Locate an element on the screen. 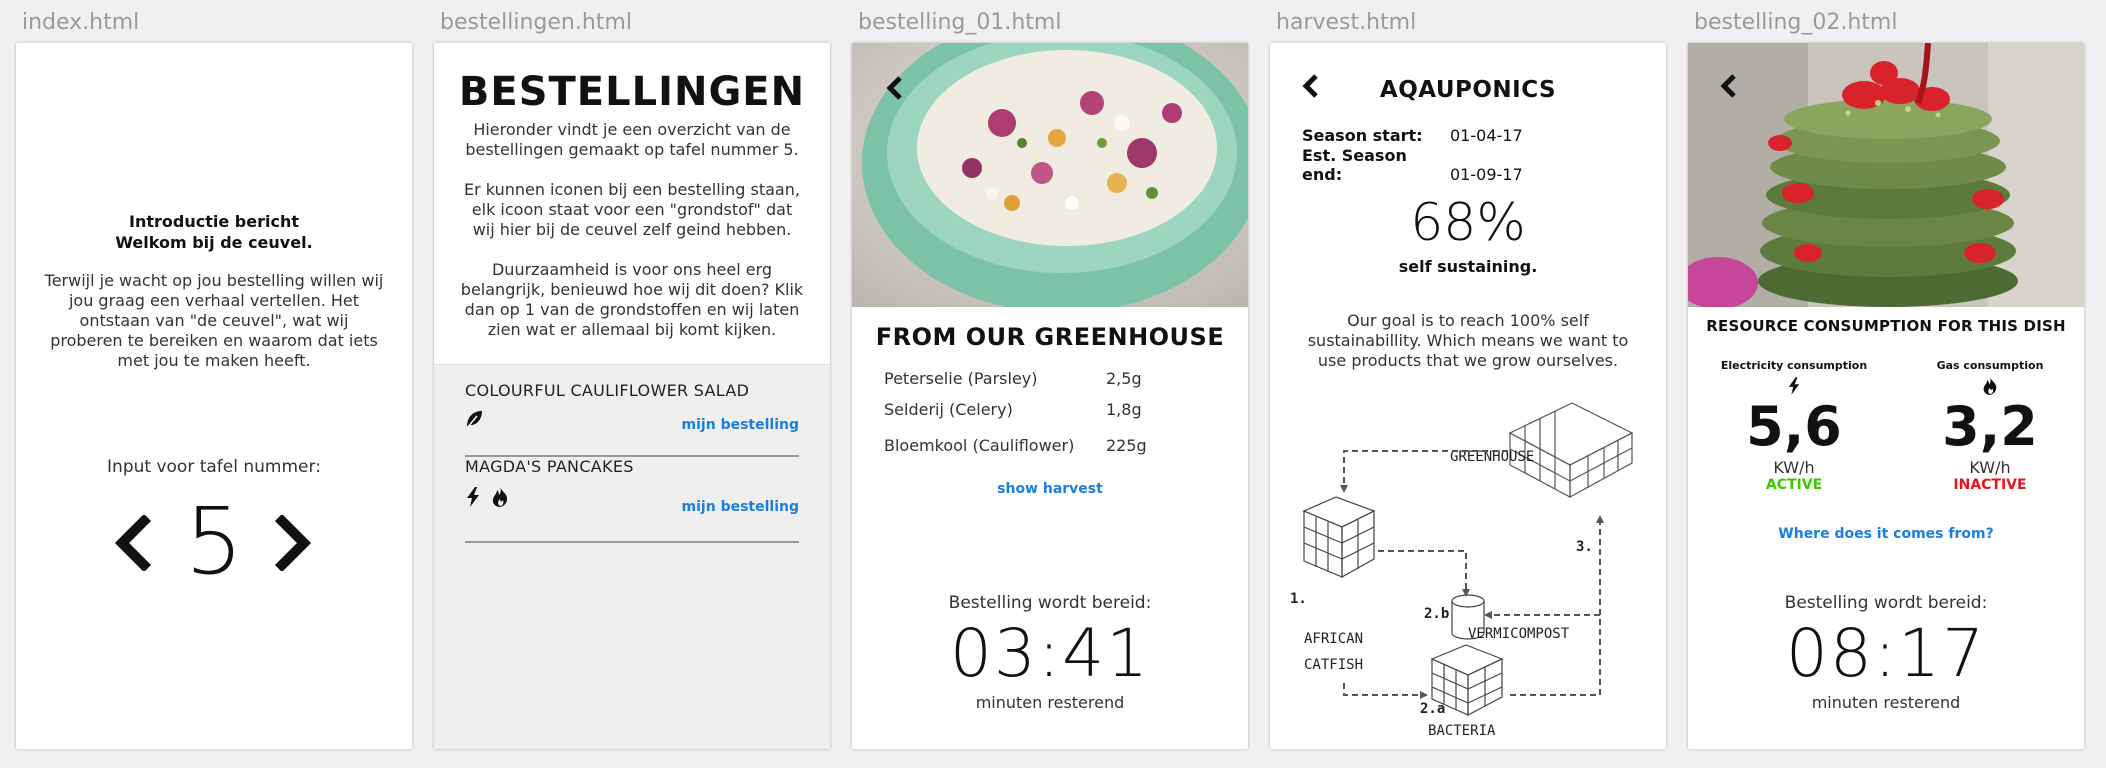  chevron-right-icon is located at coordinates (294, 543).